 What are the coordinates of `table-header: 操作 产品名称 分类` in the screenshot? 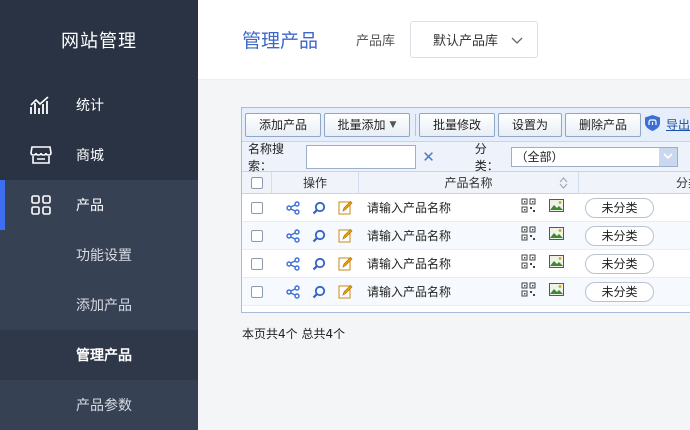 It's located at (466, 183).